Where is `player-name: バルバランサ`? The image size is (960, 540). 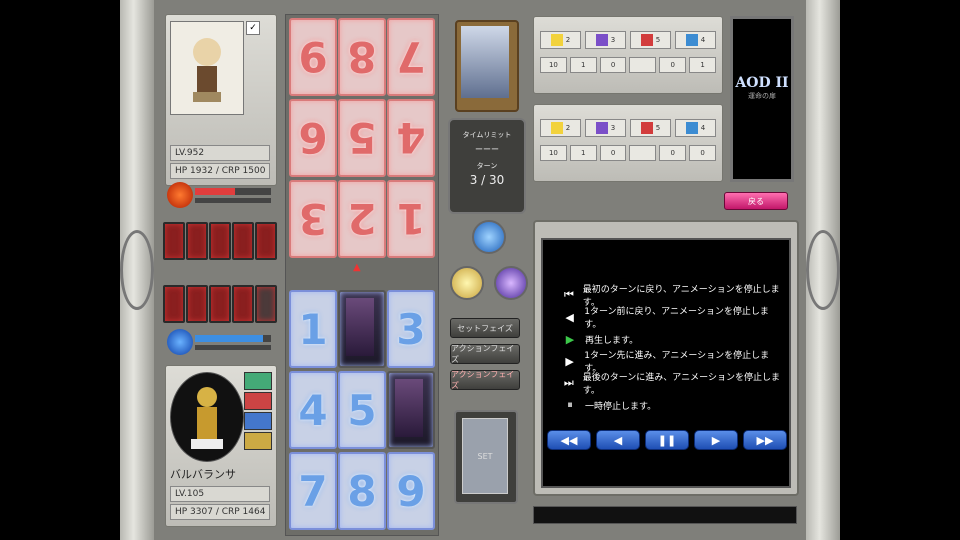
player-name: バルバランサ is located at coordinates (203, 474).